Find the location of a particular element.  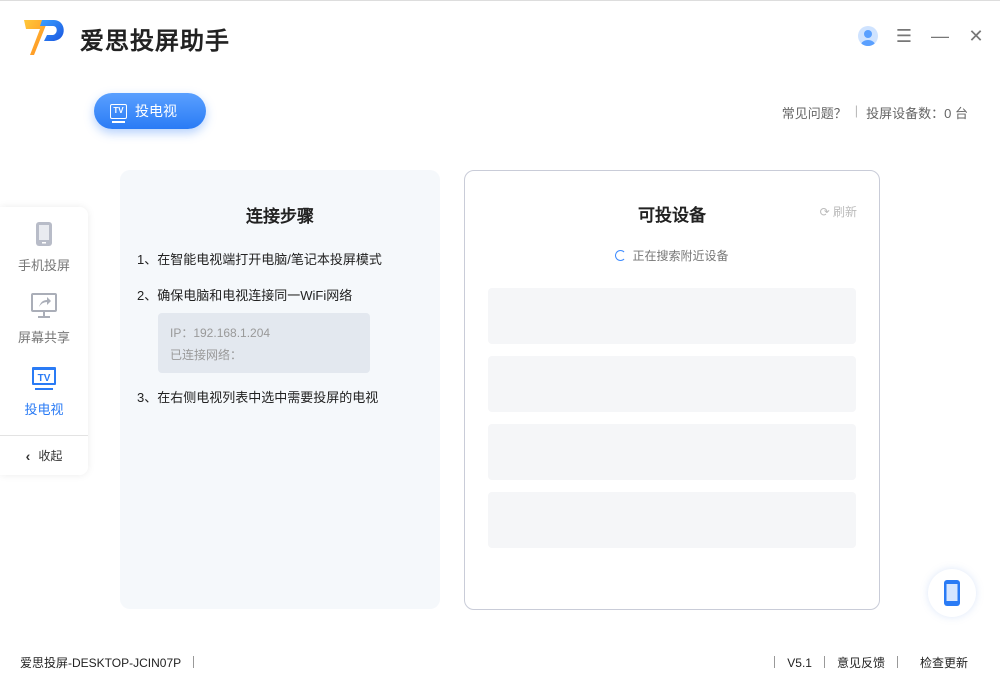

sidebar-item-phone-cast: 手机投屏 is located at coordinates (44, 247).